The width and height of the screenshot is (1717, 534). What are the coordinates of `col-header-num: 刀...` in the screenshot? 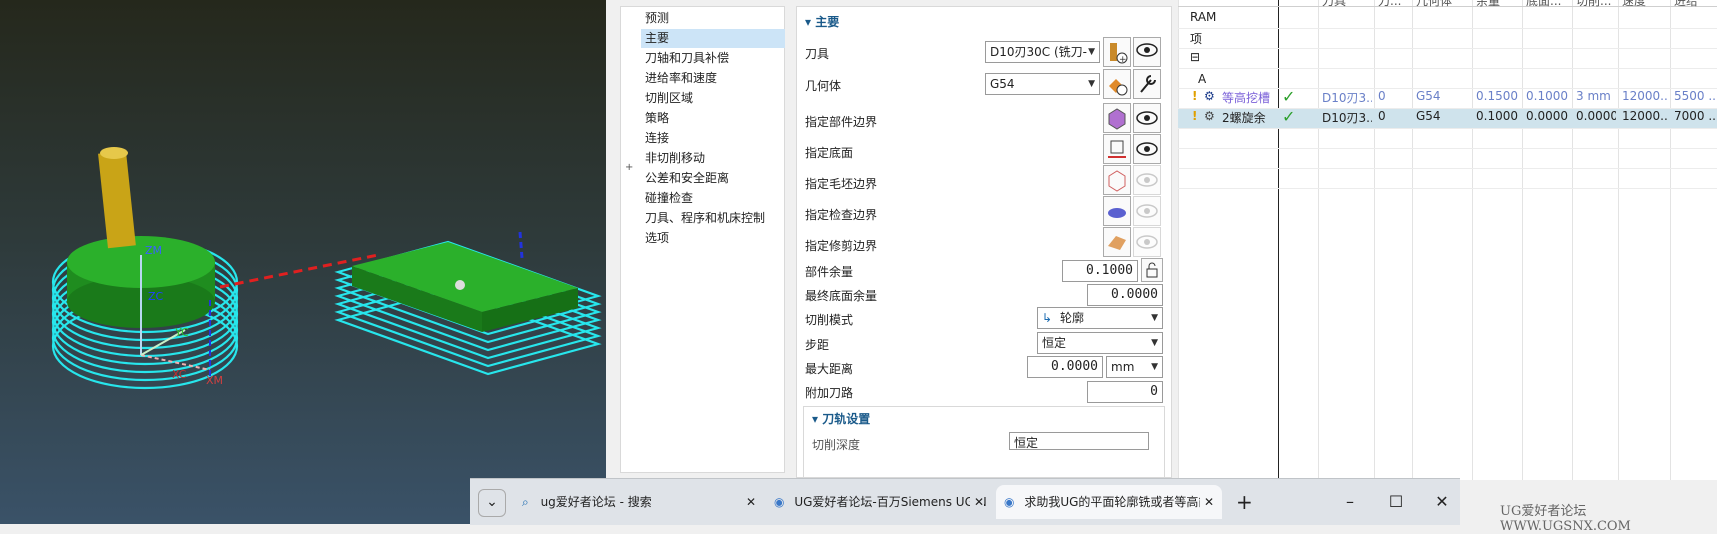 It's located at (1394, 4).